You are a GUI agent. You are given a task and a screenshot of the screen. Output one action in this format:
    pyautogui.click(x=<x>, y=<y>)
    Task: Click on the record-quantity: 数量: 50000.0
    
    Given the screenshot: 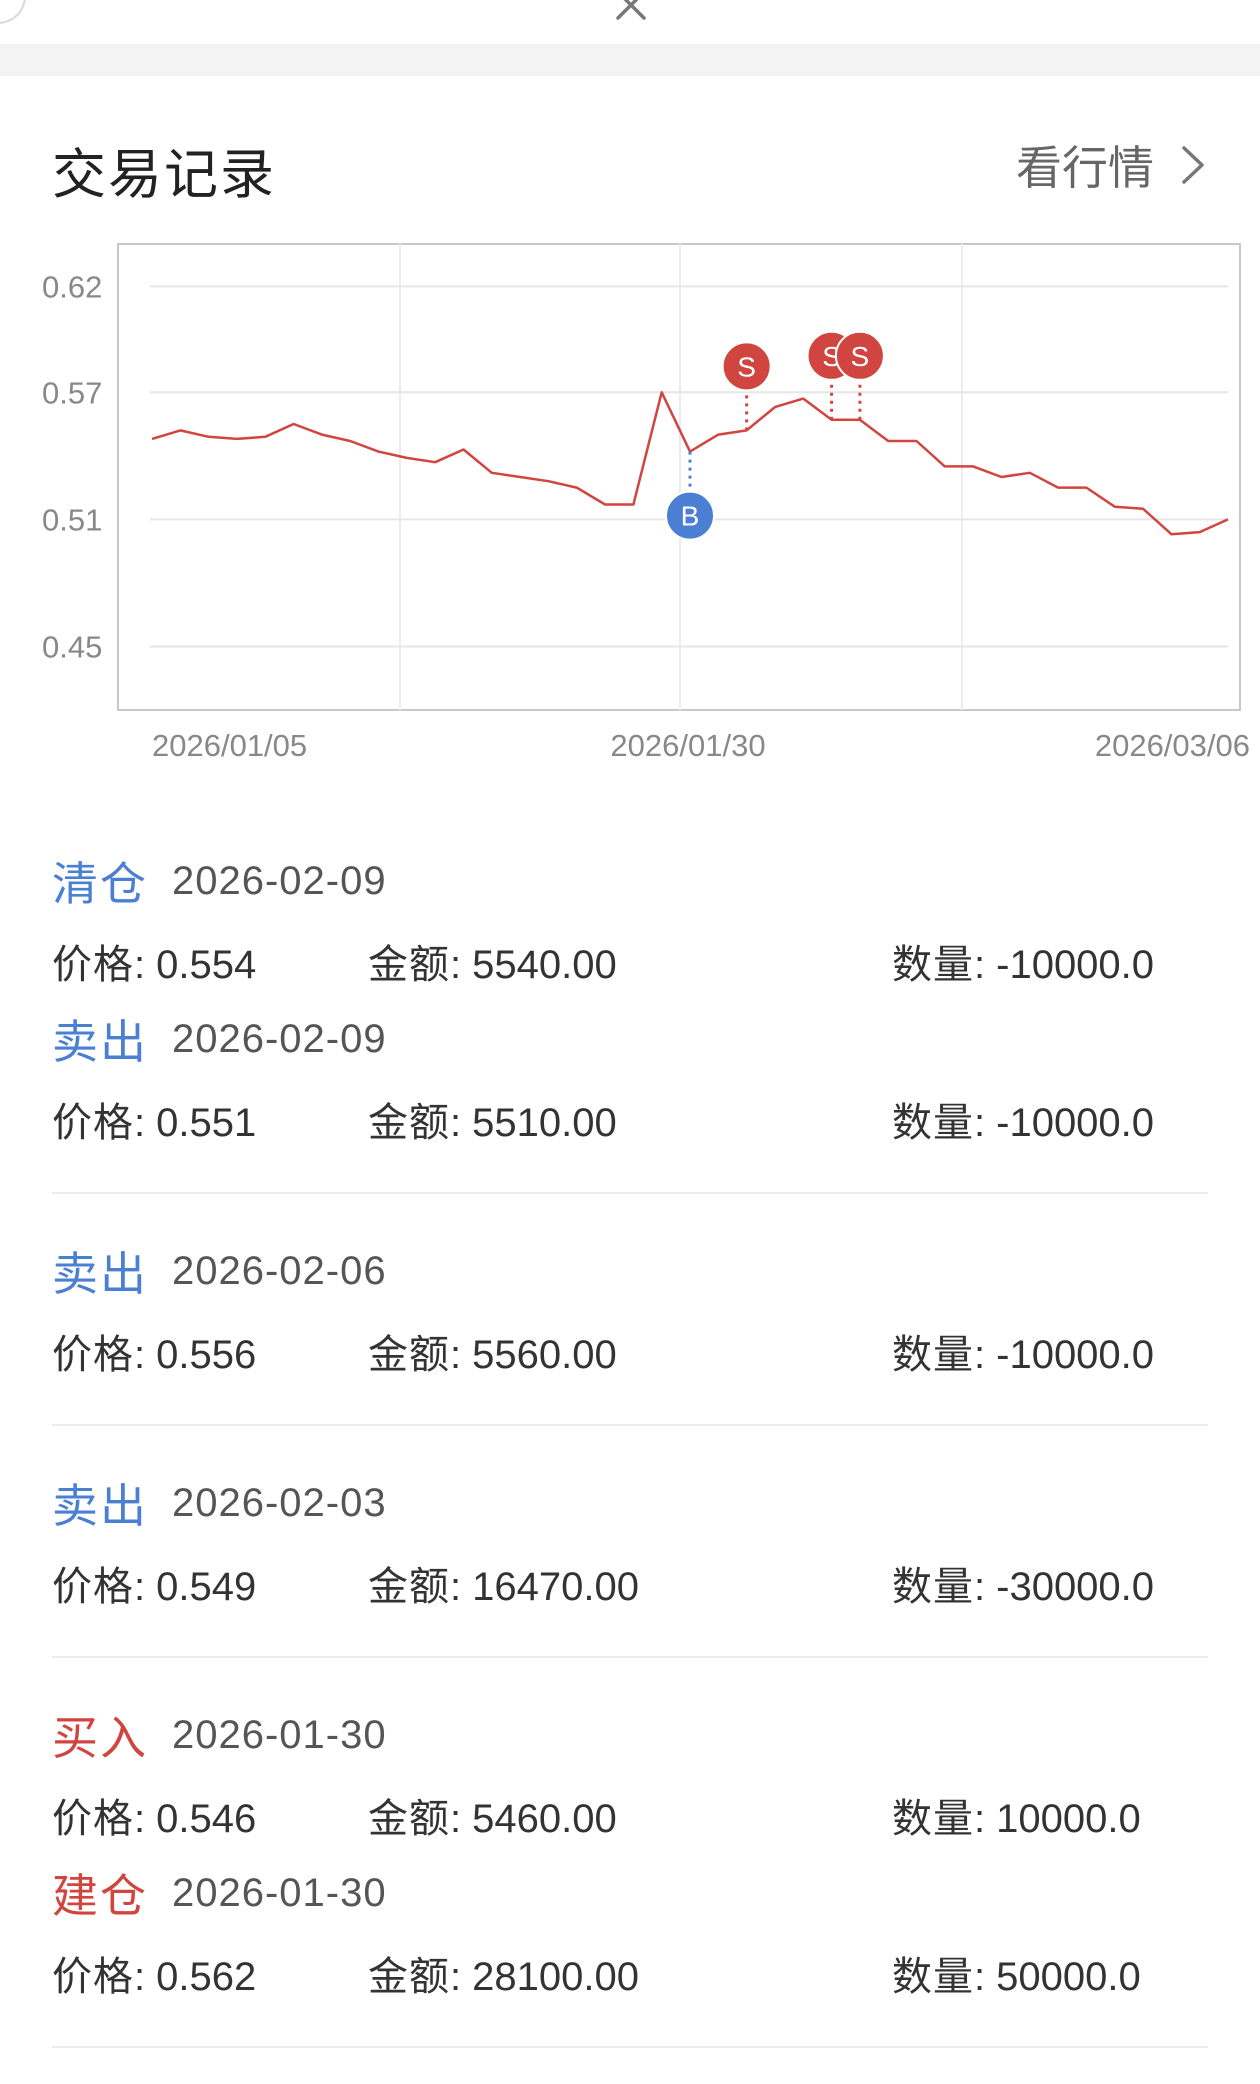 What is the action you would take?
    pyautogui.click(x=1016, y=1973)
    